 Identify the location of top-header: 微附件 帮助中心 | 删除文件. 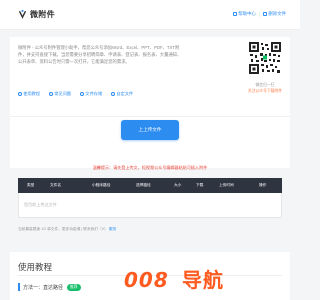
(150, 15).